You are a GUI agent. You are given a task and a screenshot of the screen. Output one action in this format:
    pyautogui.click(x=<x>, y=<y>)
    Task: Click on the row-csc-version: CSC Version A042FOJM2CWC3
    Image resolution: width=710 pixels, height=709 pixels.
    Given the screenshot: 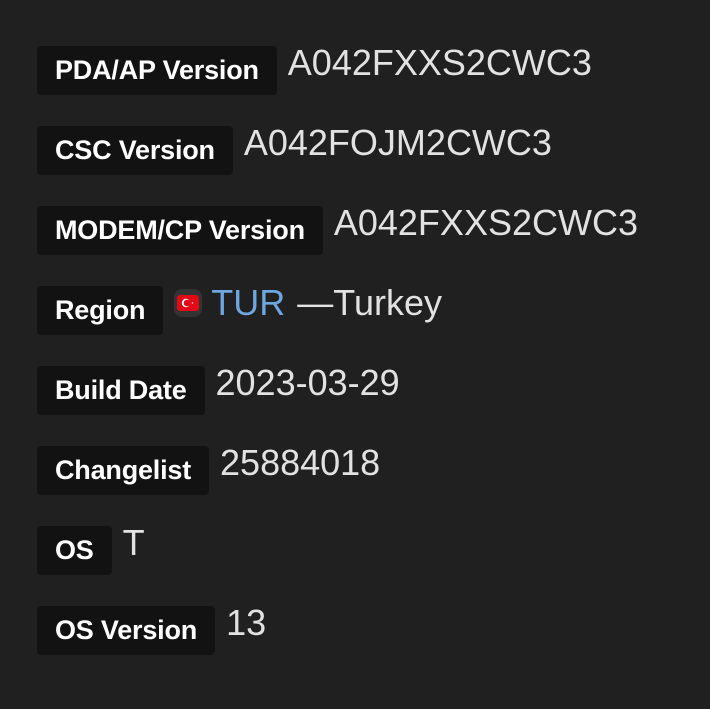 What is the action you would take?
    pyautogui.click(x=294, y=150)
    